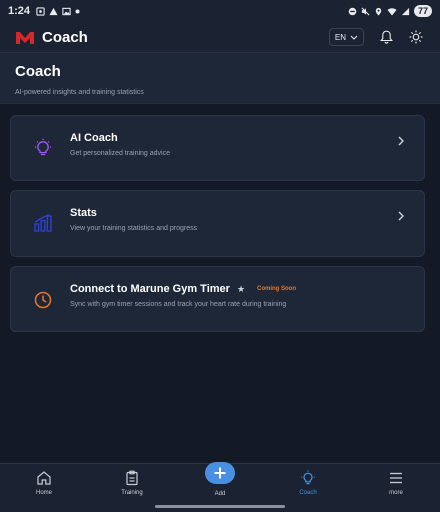 This screenshot has height=512, width=440. Describe the element at coordinates (352, 11) in the screenshot. I see `dnd-icon` at that location.